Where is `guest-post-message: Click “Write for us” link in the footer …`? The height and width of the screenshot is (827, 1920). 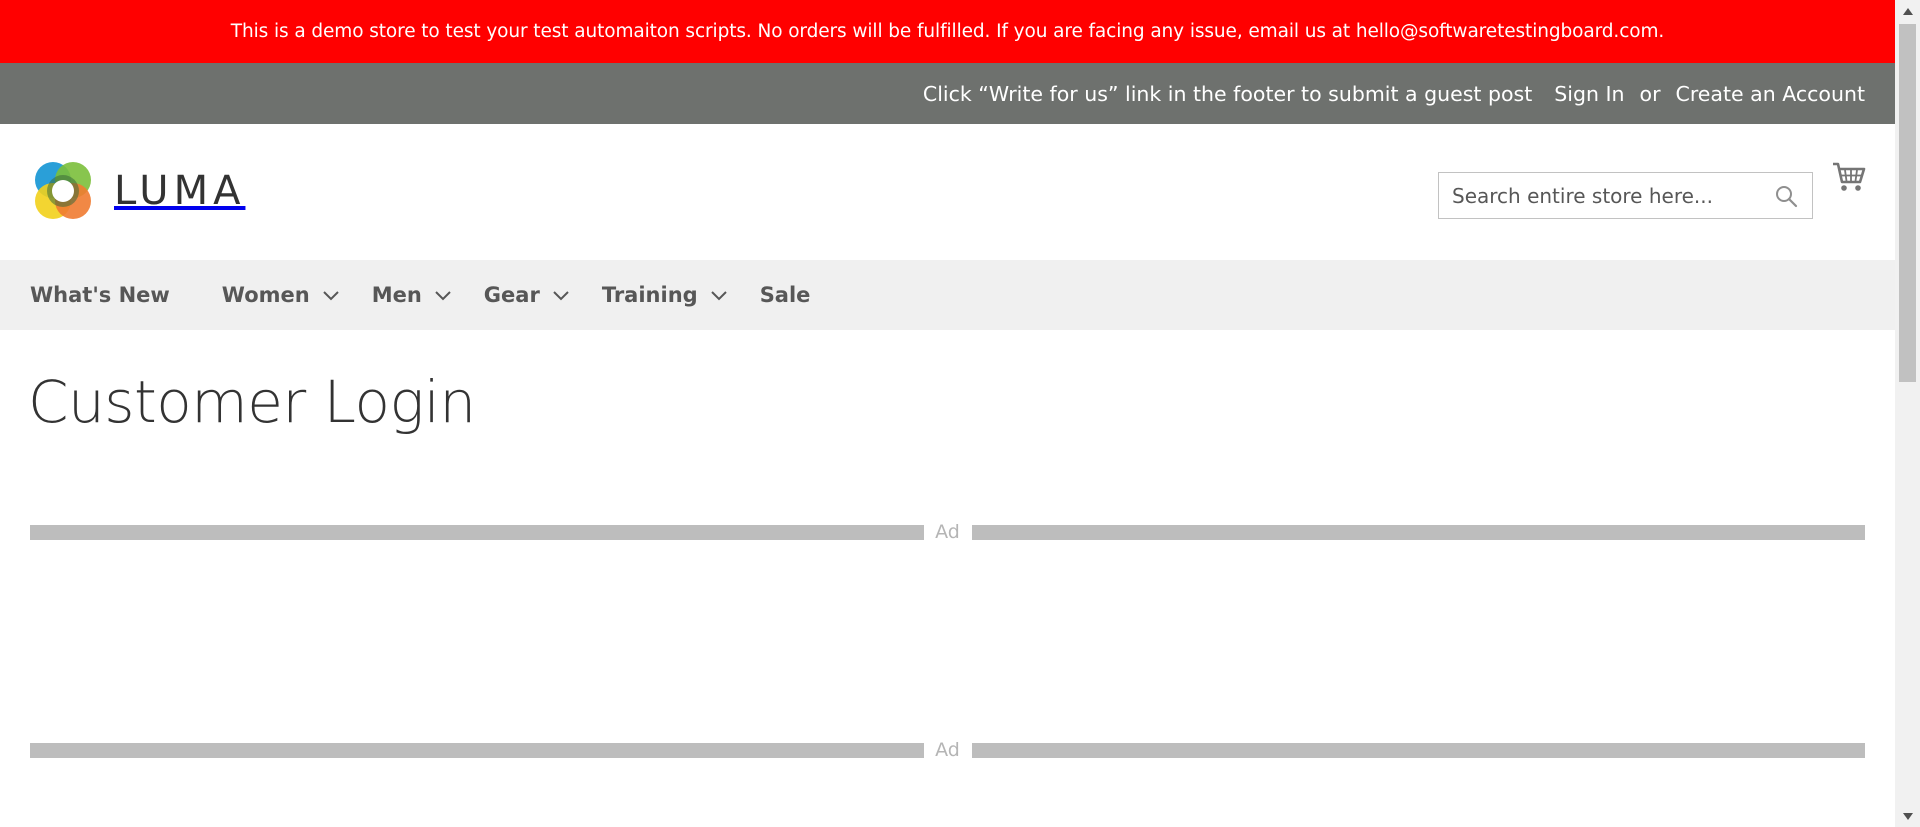
guest-post-message: Click “Write for us” link in the footer … is located at coordinates (1227, 93).